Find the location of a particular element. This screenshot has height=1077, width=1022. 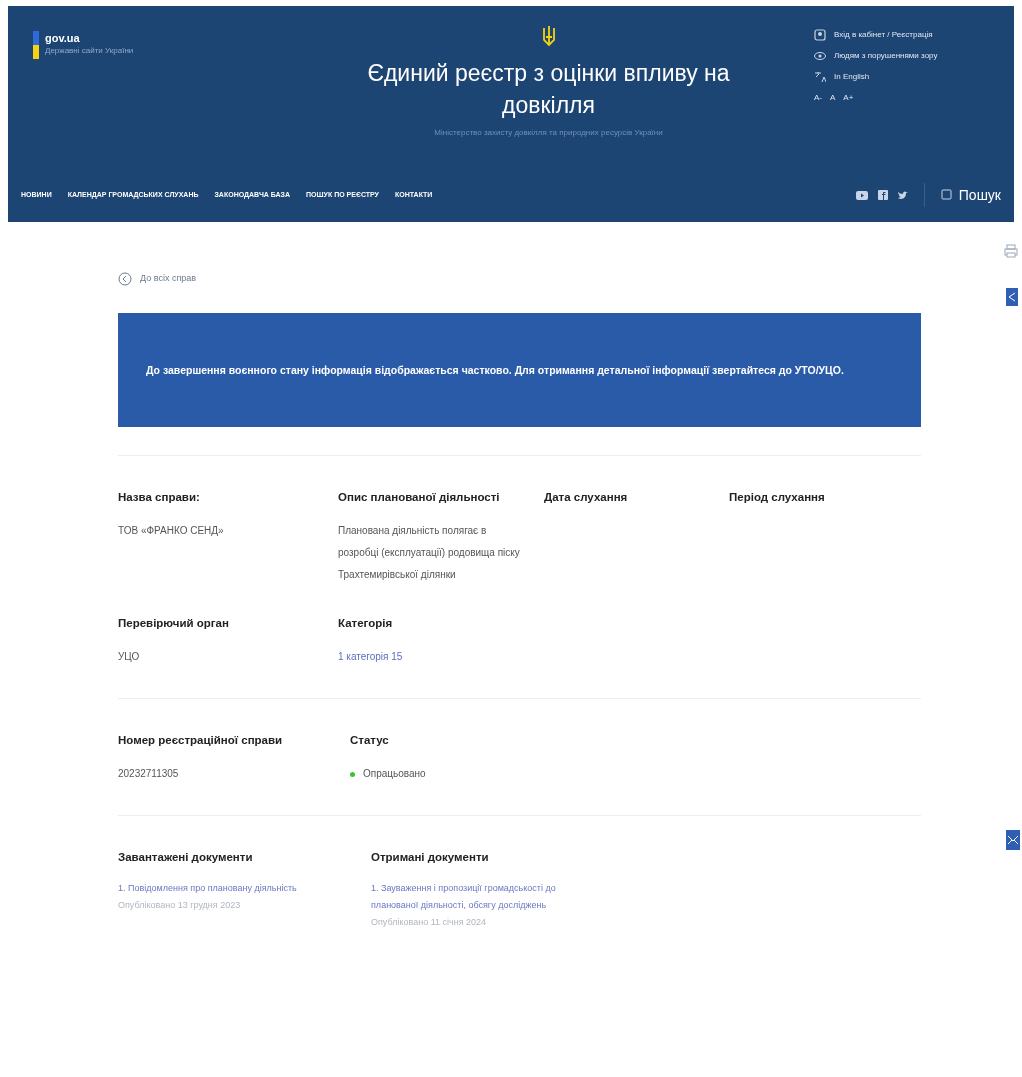

eye-icon is located at coordinates (820, 56).